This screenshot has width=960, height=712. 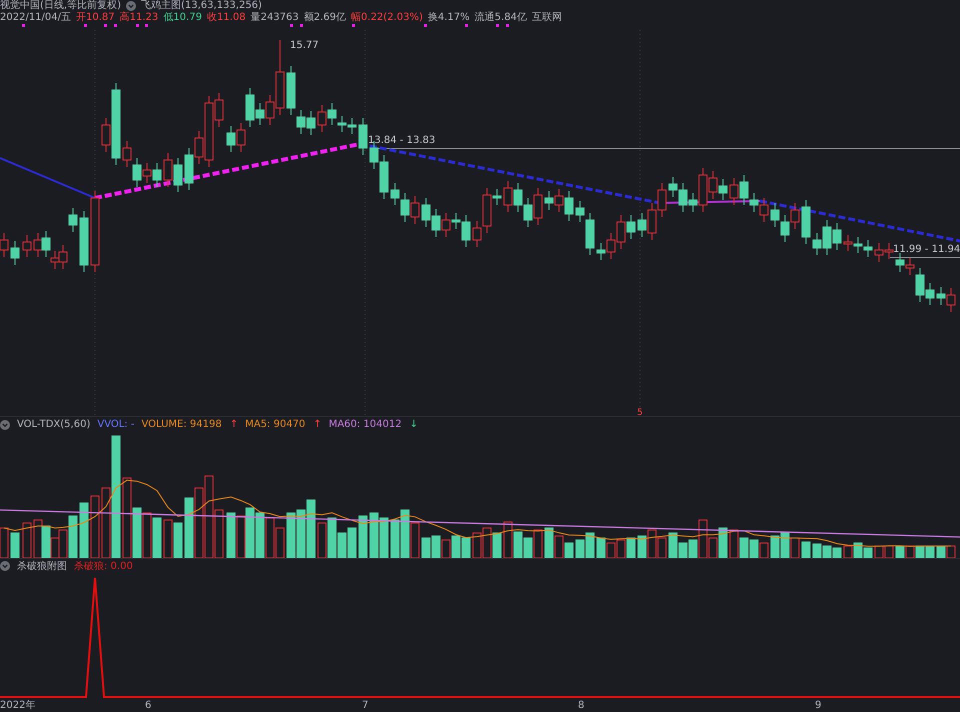 What do you see at coordinates (53, 424) in the screenshot?
I see `volume-legend-item: VOL-TDX(5,60)` at bounding box center [53, 424].